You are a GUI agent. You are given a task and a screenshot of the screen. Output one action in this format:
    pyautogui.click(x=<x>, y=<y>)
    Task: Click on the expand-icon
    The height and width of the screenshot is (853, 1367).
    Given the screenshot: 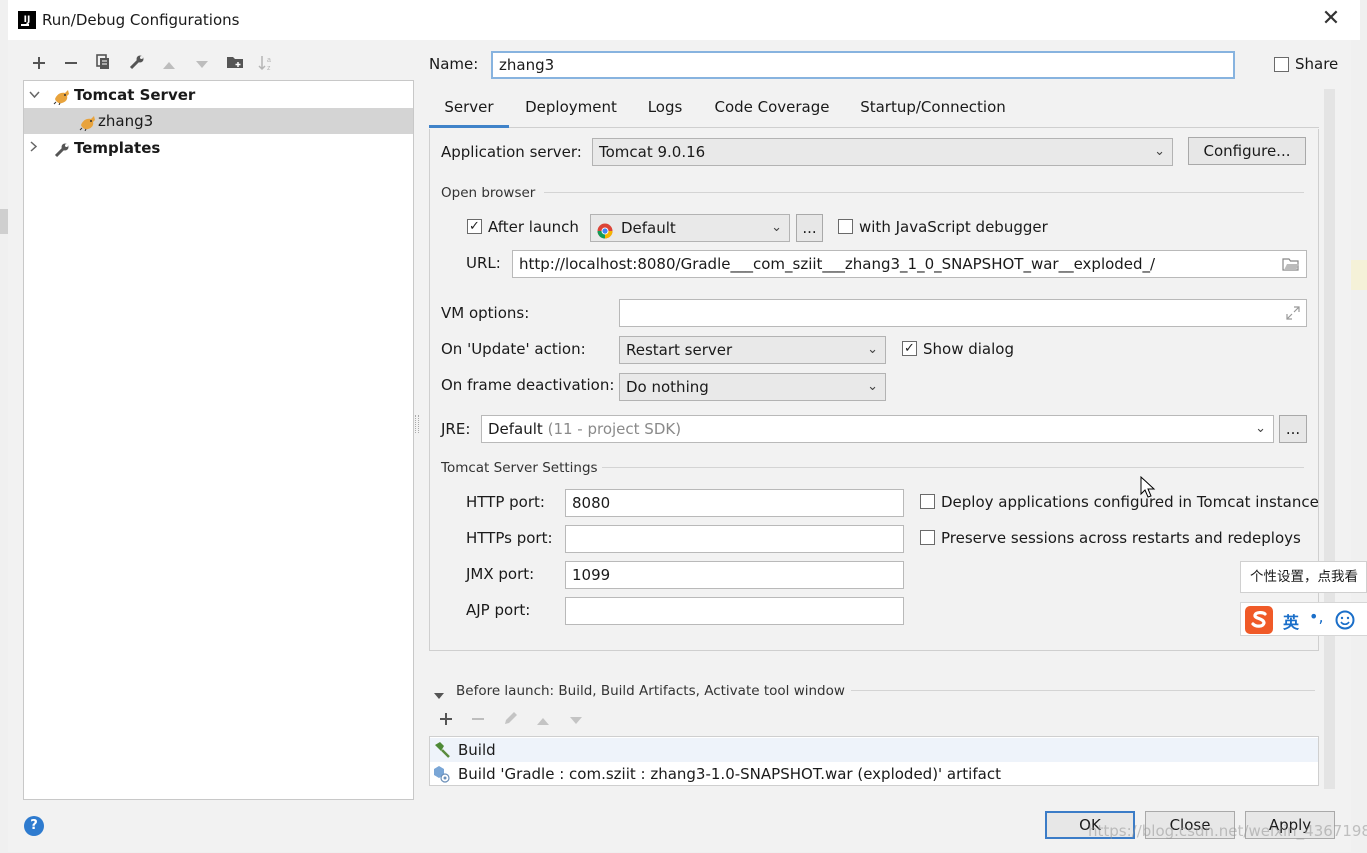 What is the action you would take?
    pyautogui.click(x=1293, y=313)
    